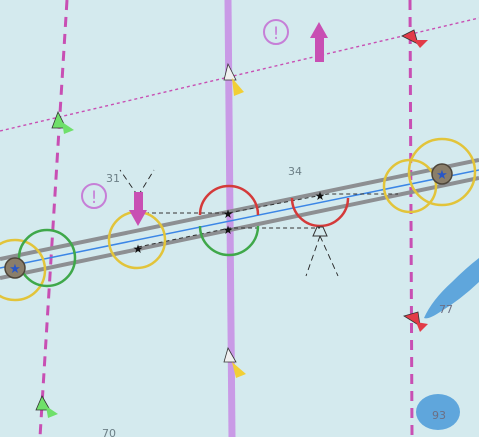 Image resolution: width=479 pixels, height=437 pixels. I want to click on platform-left-star: ★, so click(15, 269).